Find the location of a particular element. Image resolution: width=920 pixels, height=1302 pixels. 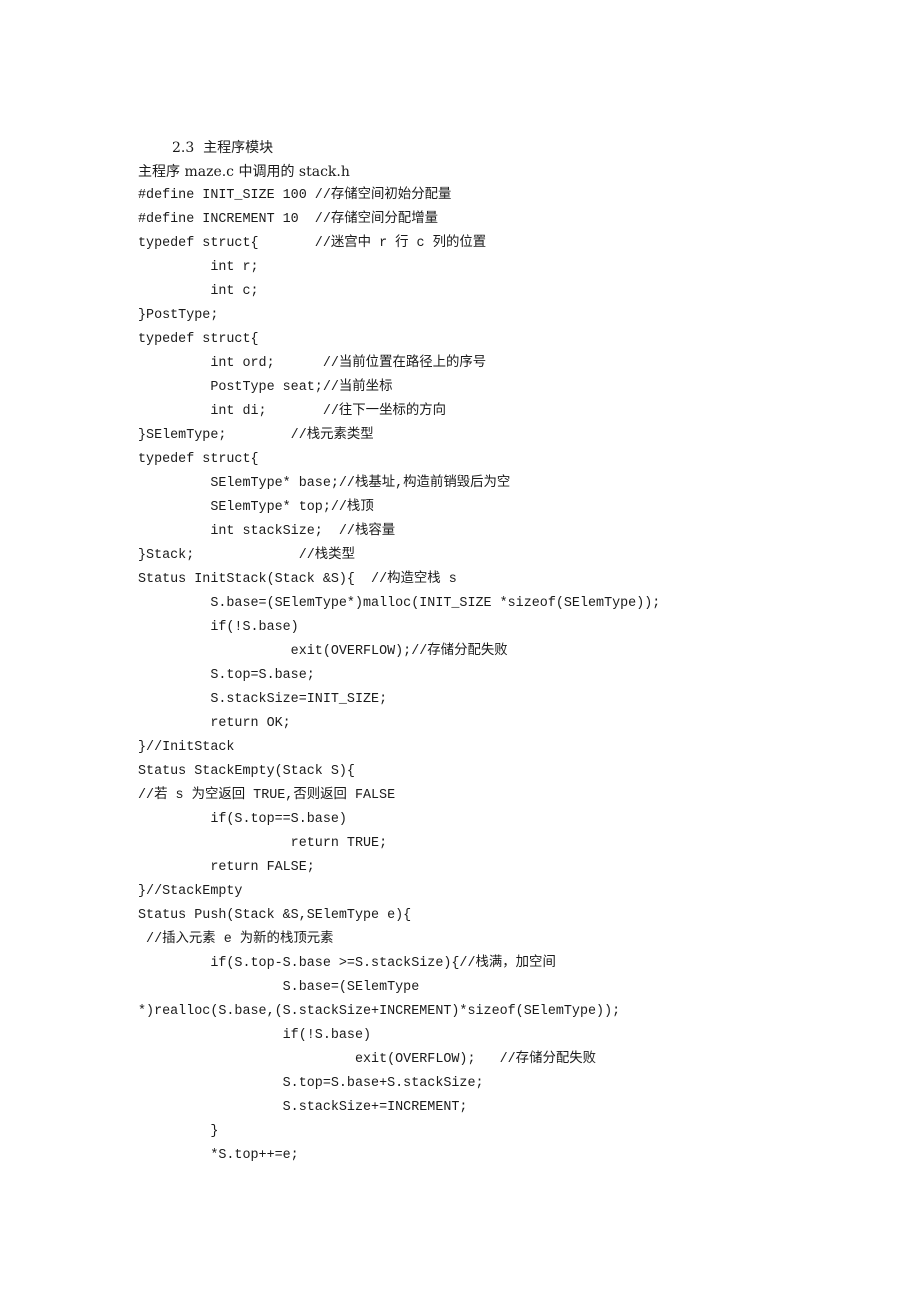

code-line: int c; is located at coordinates (198, 291).